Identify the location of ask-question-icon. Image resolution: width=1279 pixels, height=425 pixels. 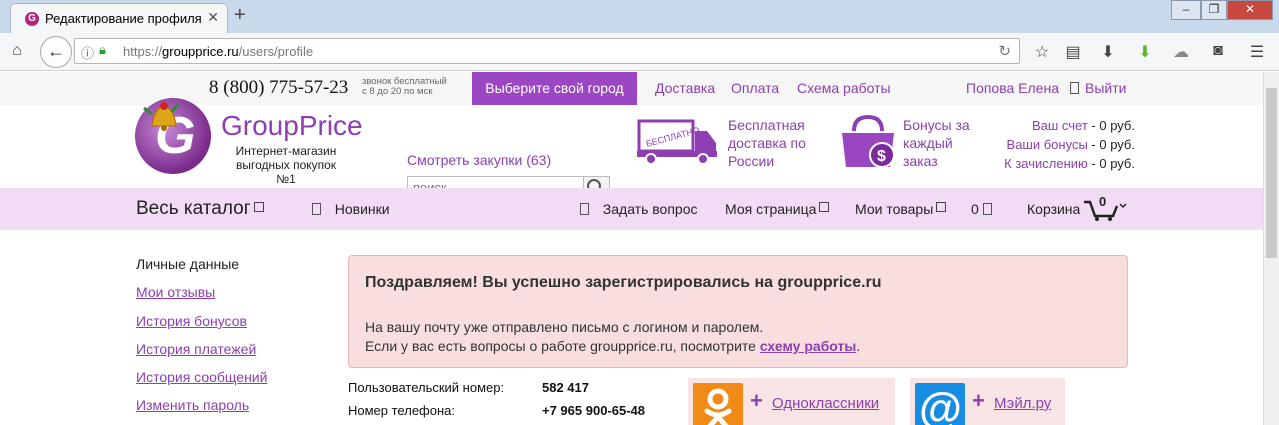
(584, 209).